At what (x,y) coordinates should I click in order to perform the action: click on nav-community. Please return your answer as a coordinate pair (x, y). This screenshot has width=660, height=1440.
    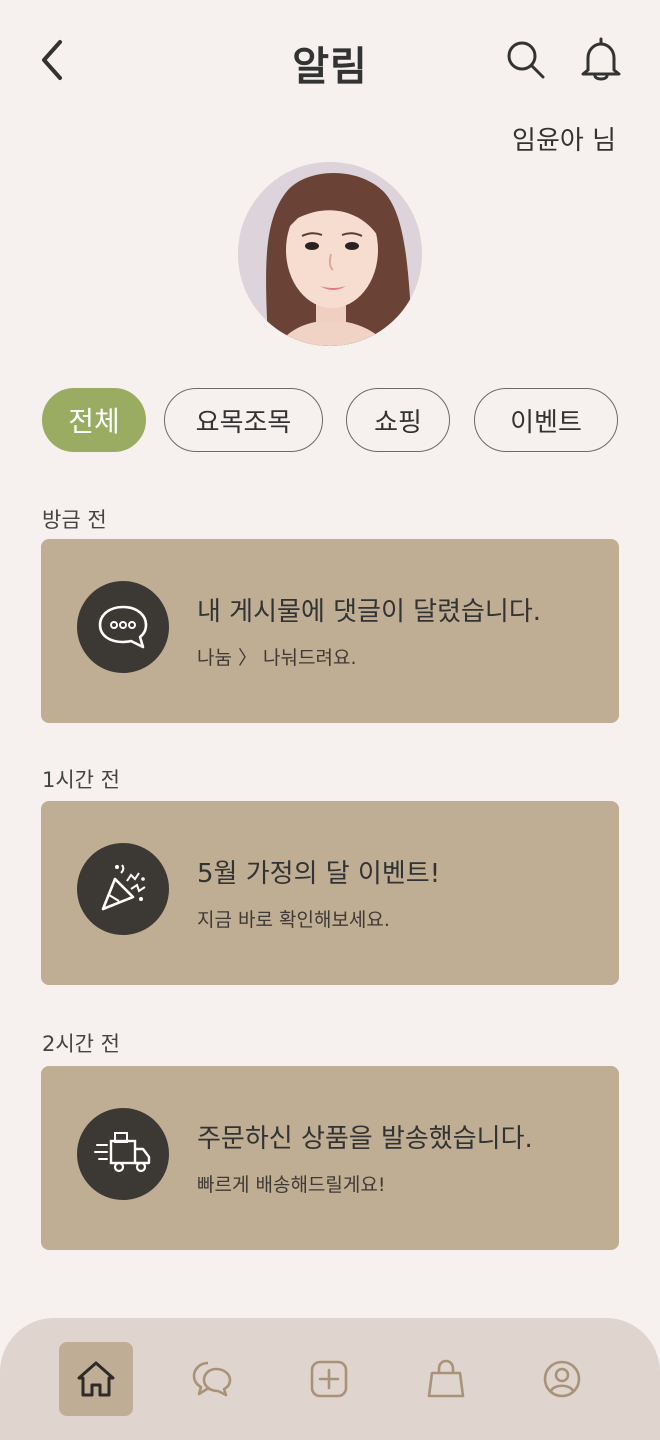
    Looking at the image, I should click on (212, 1379).